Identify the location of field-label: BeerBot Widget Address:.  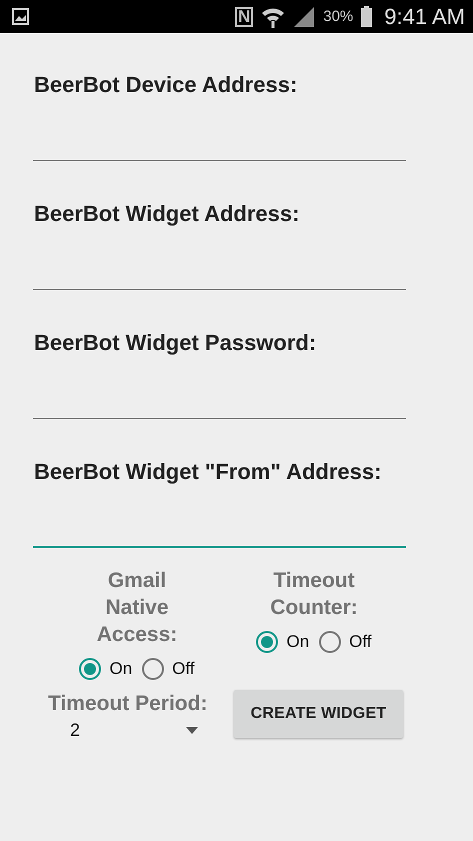
(167, 214).